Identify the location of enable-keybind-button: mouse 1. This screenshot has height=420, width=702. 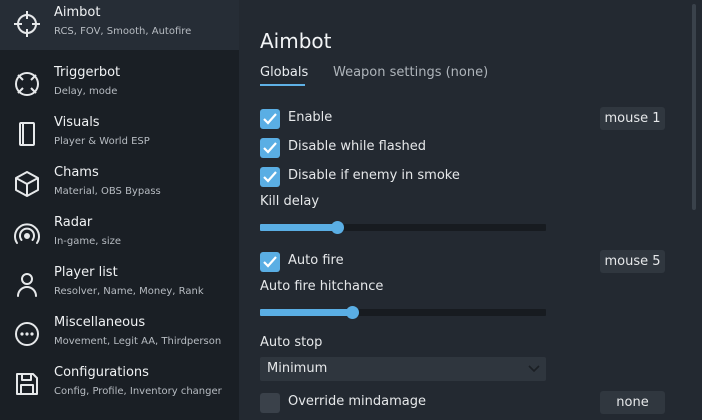
(632, 118).